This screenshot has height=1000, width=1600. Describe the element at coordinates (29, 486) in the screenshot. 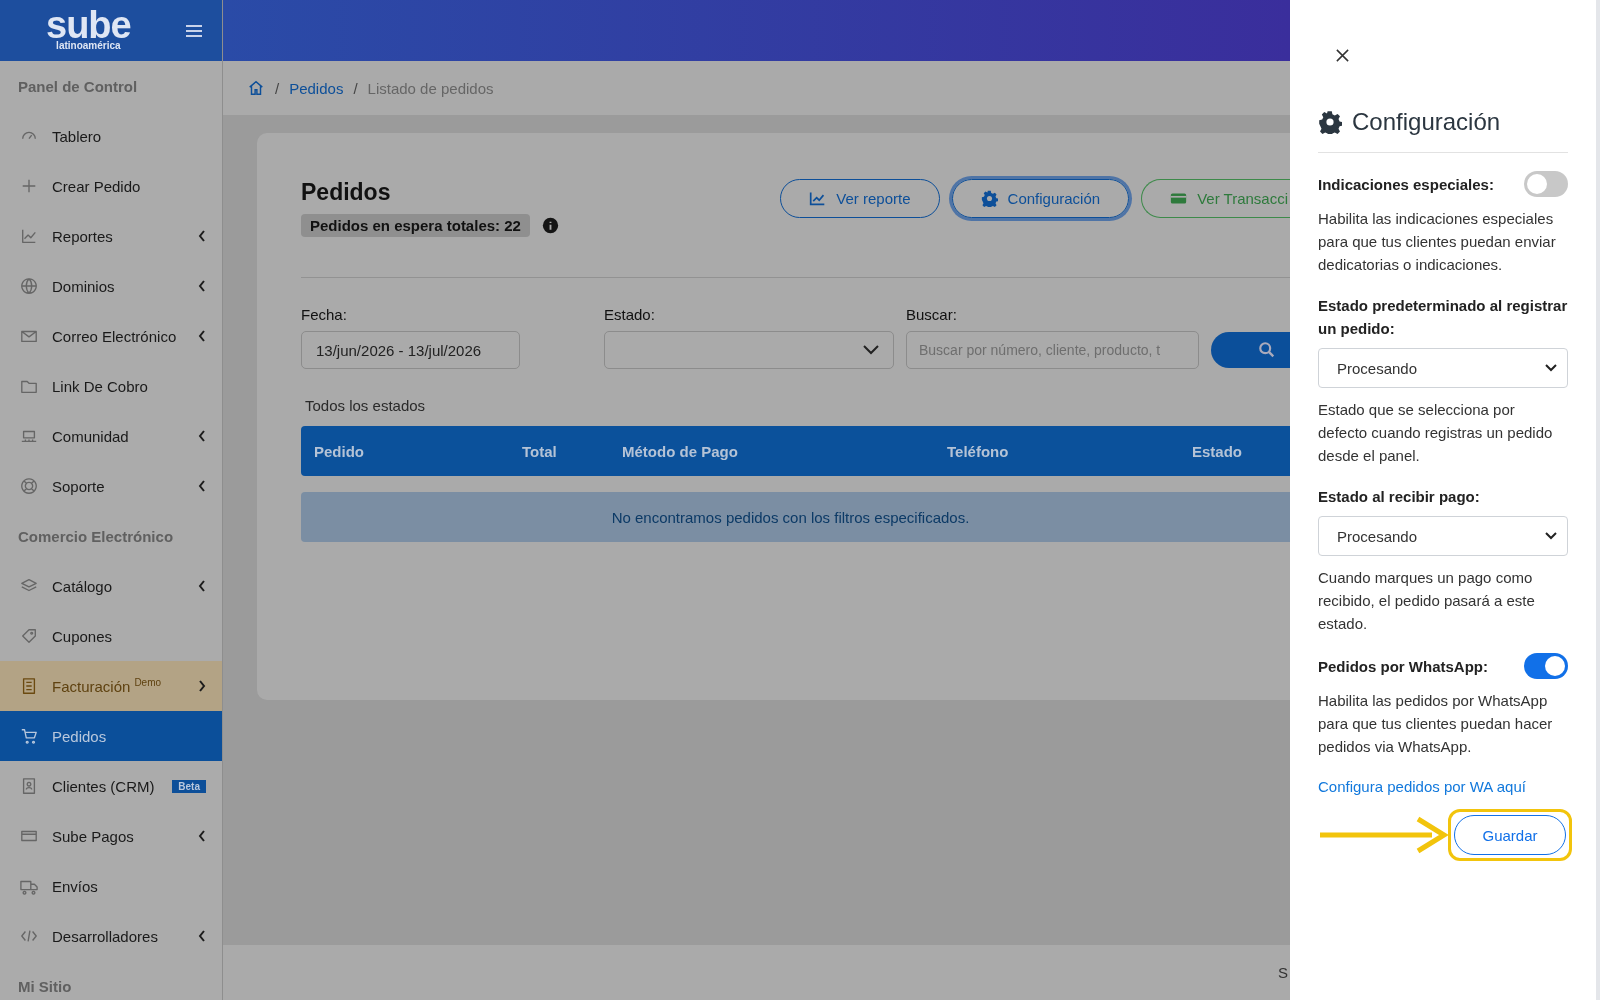

I see `lifebuoy-icon` at that location.